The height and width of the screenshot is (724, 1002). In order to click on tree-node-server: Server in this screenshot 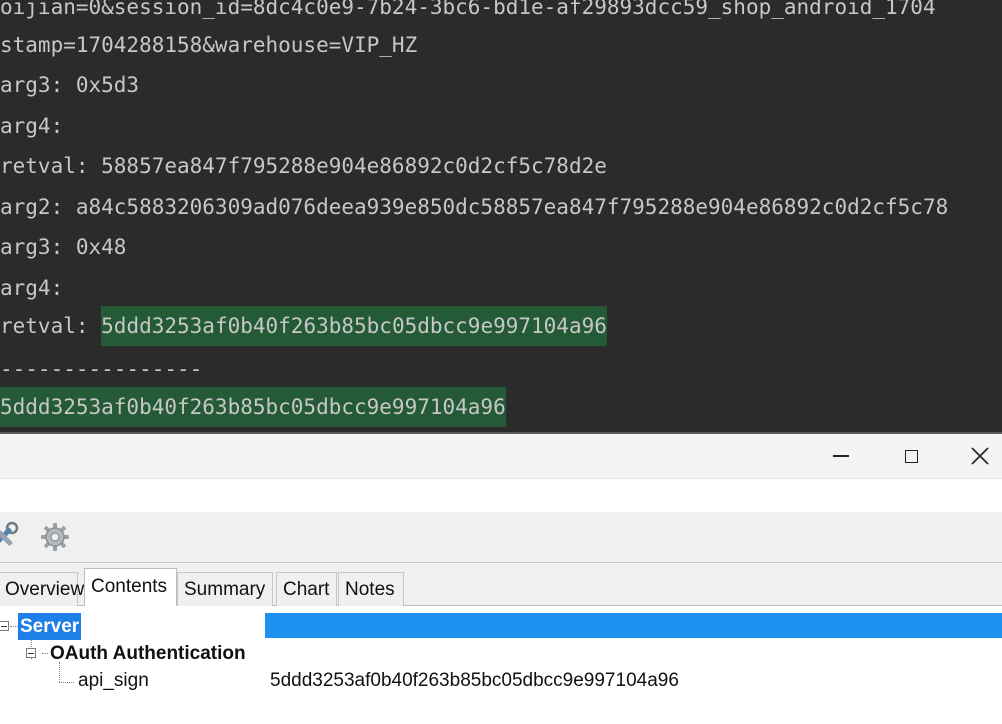, I will do `click(50, 626)`.